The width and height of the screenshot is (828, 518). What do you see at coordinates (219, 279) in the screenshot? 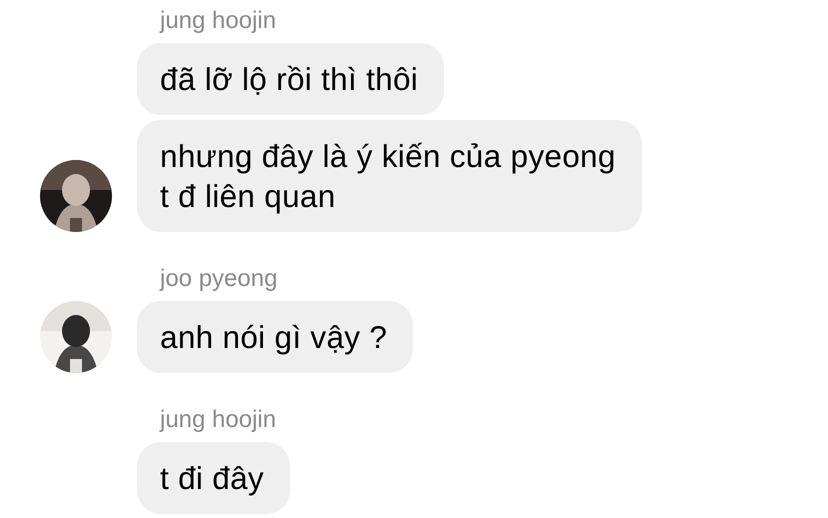
I see `sender-name: joo pyeong` at bounding box center [219, 279].